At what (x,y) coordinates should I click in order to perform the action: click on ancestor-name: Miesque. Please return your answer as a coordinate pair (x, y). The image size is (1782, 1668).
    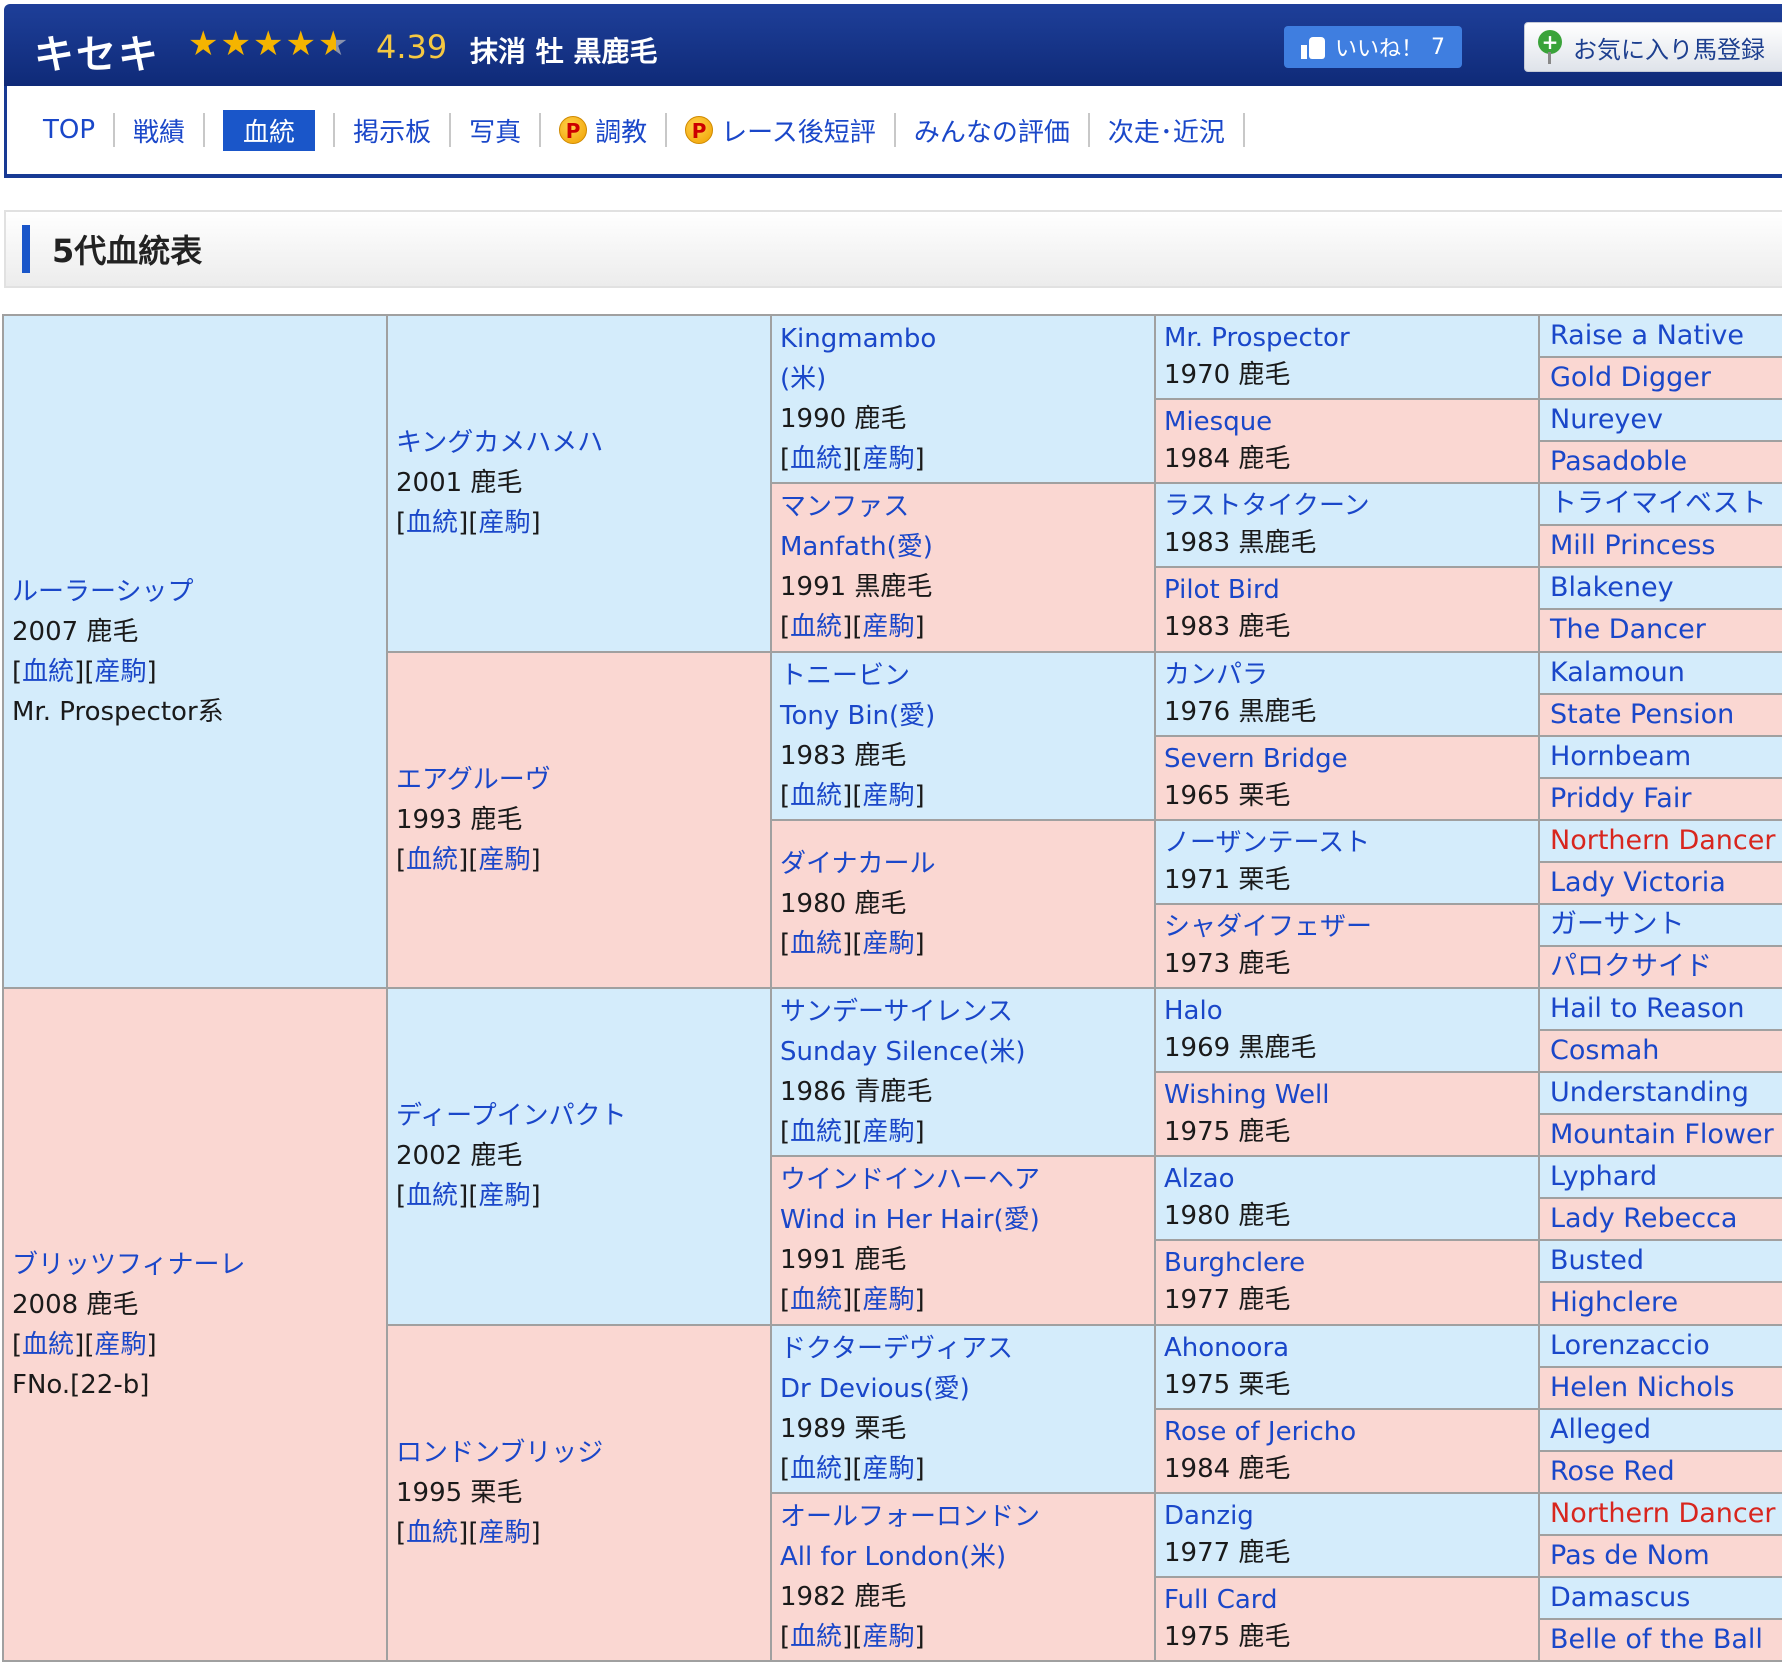
    Looking at the image, I should click on (1348, 422).